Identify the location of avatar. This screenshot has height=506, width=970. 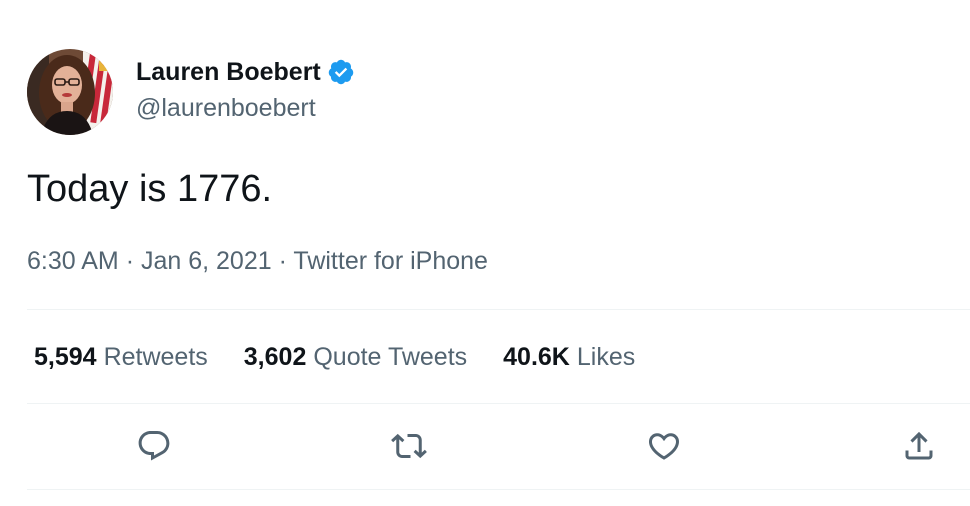
(70, 92).